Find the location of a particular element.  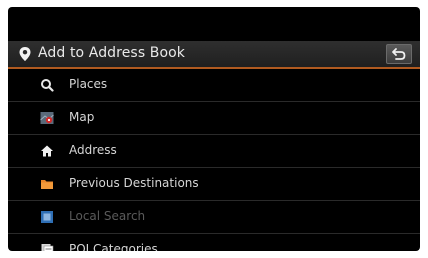

menu-item-label: Previous Destinations is located at coordinates (134, 183).